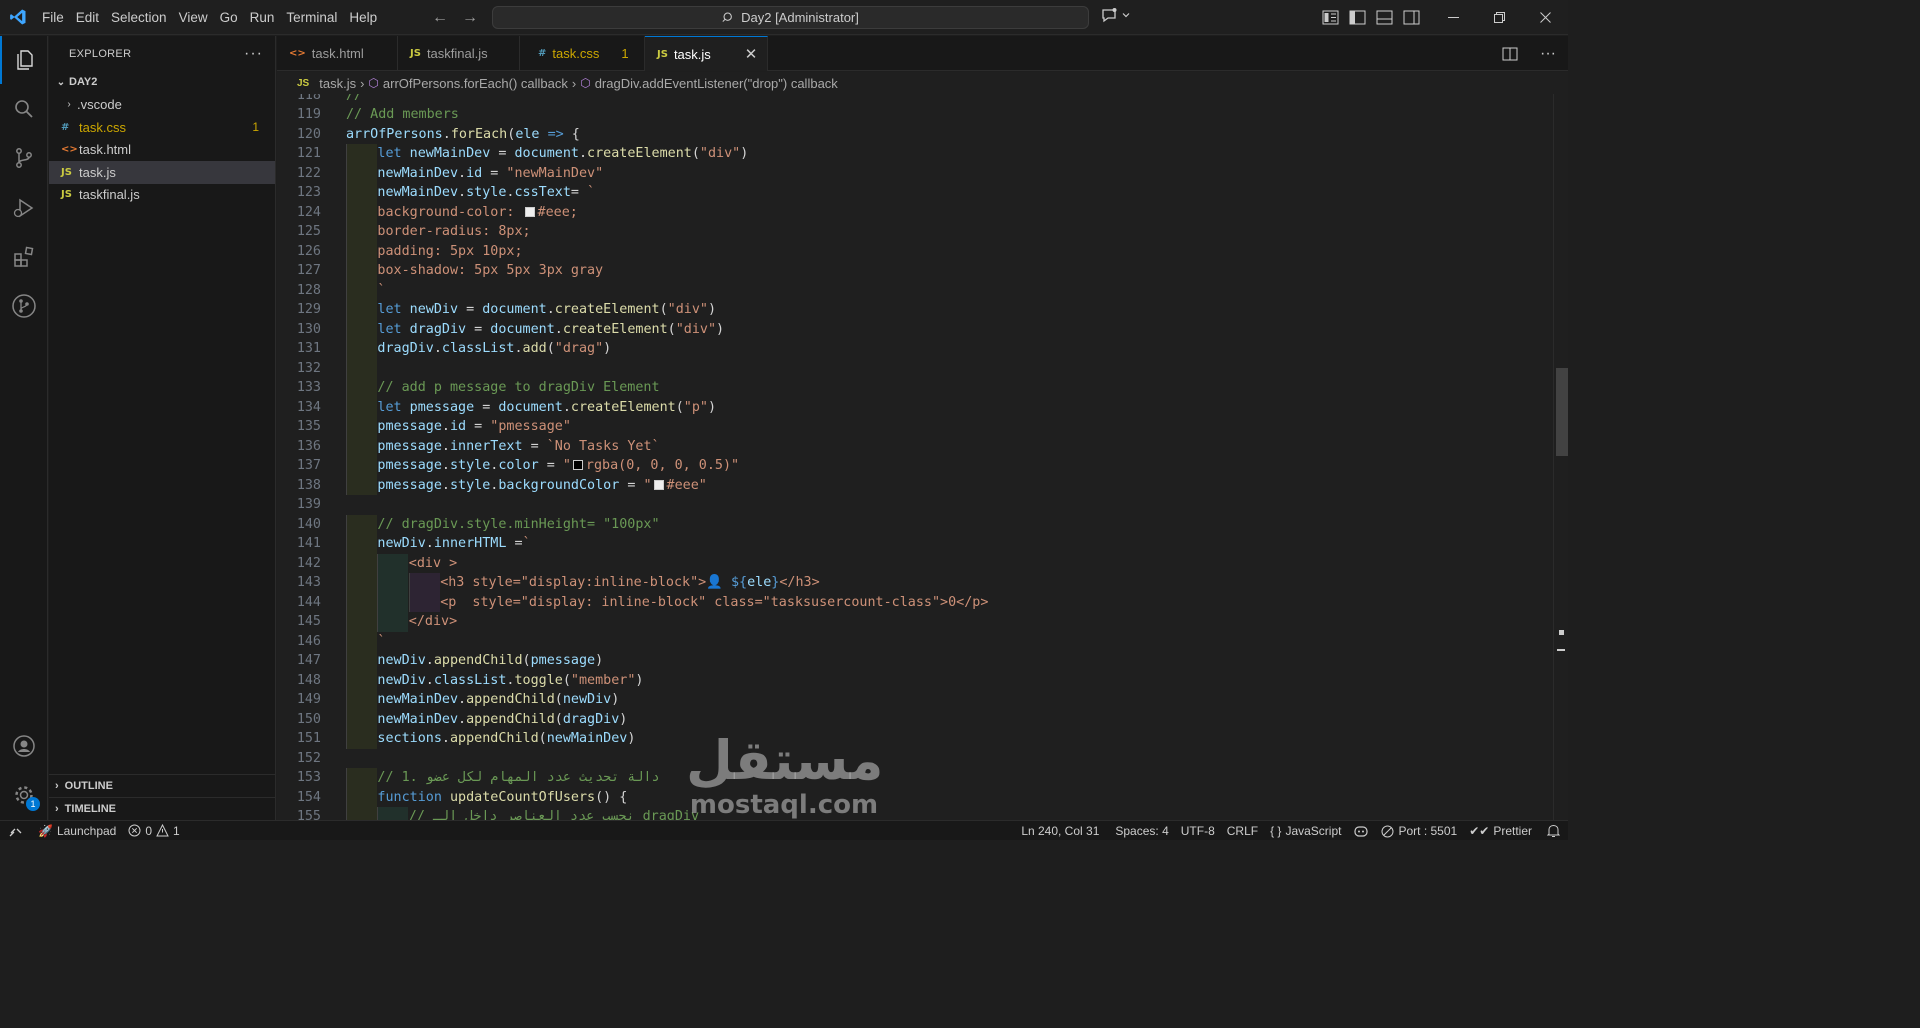 This screenshot has width=1920, height=1028. I want to click on split-editor-icon, so click(1510, 54).